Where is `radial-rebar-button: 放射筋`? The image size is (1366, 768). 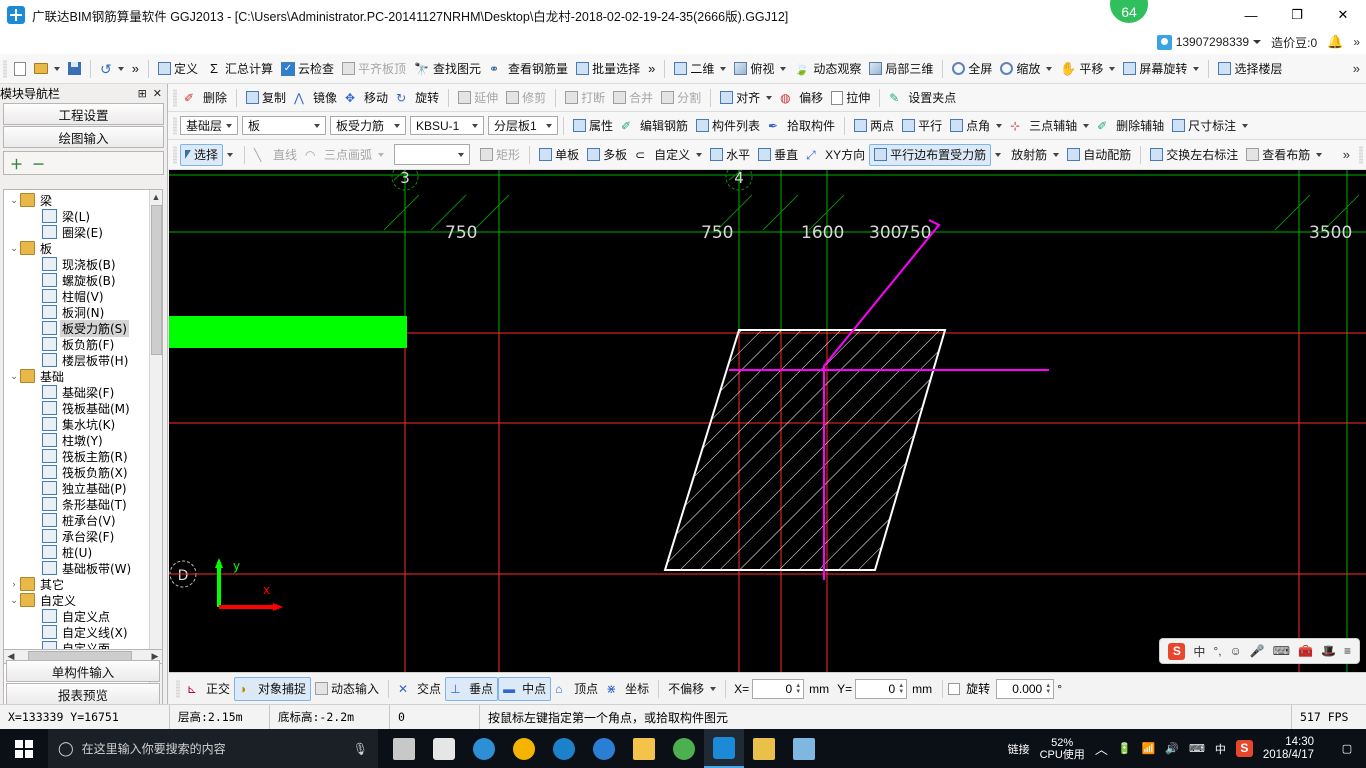 radial-rebar-button: 放射筋 is located at coordinates (1035, 155).